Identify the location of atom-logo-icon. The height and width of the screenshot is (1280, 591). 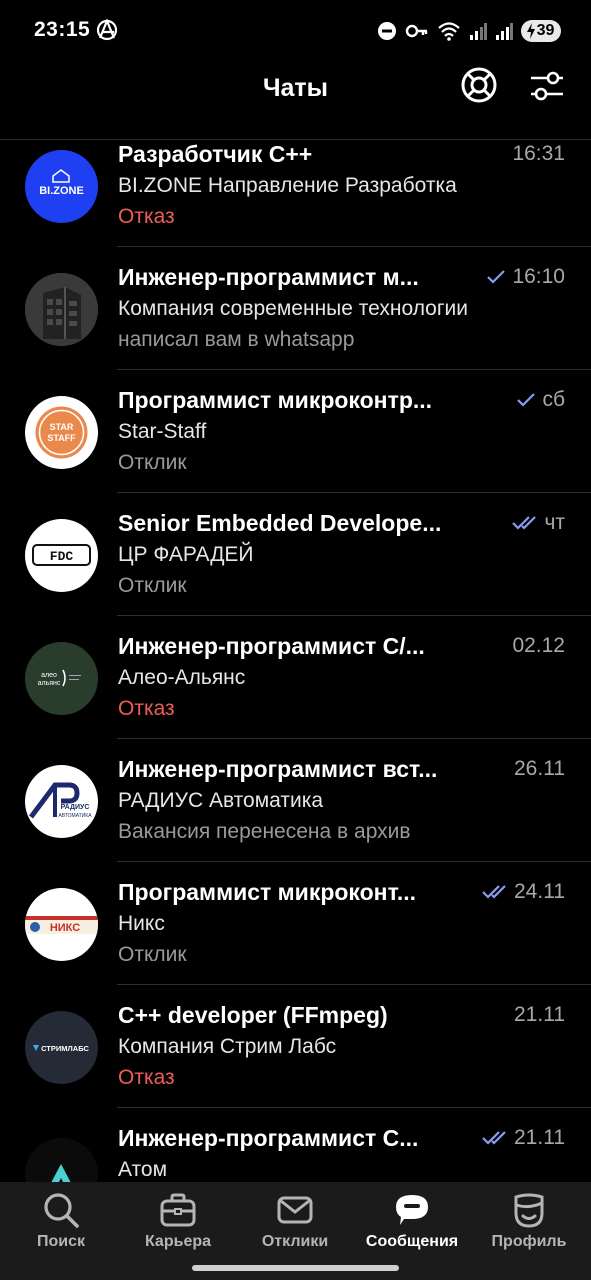
(61, 1173).